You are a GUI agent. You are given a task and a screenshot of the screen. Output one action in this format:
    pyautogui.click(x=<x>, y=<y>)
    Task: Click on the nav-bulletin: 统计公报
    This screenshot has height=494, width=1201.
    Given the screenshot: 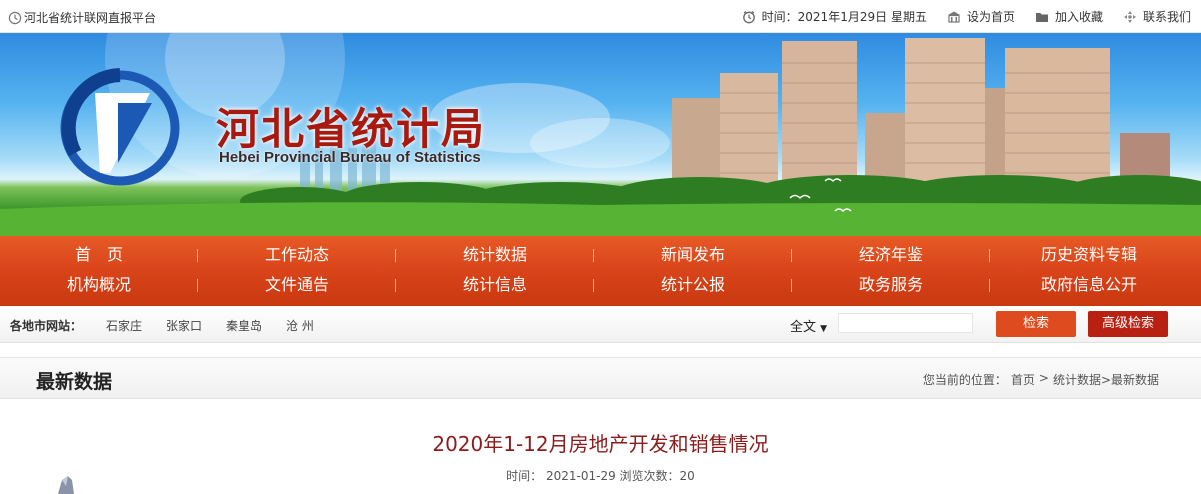 What is the action you would take?
    pyautogui.click(x=693, y=285)
    